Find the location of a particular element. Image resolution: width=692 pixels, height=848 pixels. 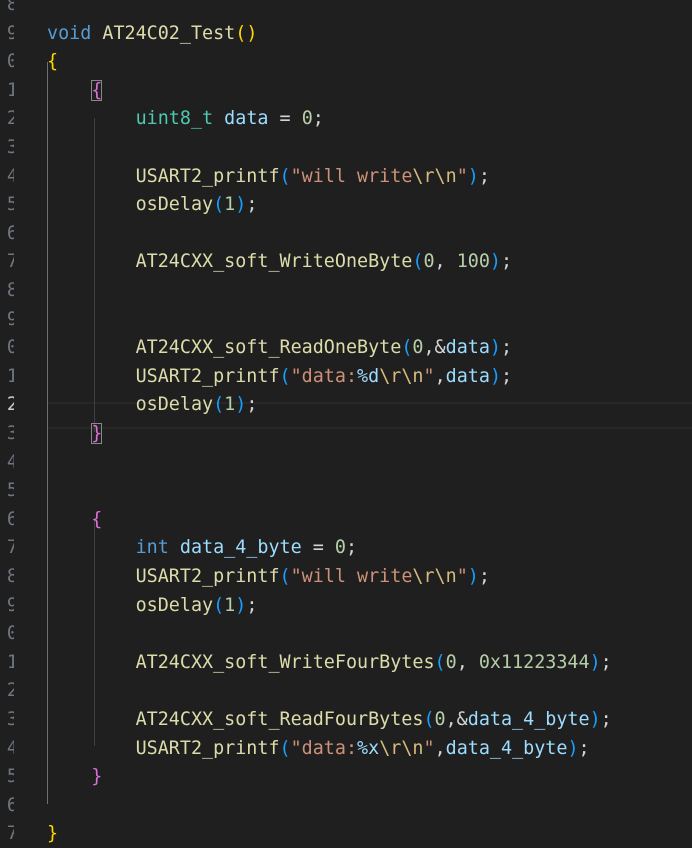

code-token: uint8_t is located at coordinates (174, 119).